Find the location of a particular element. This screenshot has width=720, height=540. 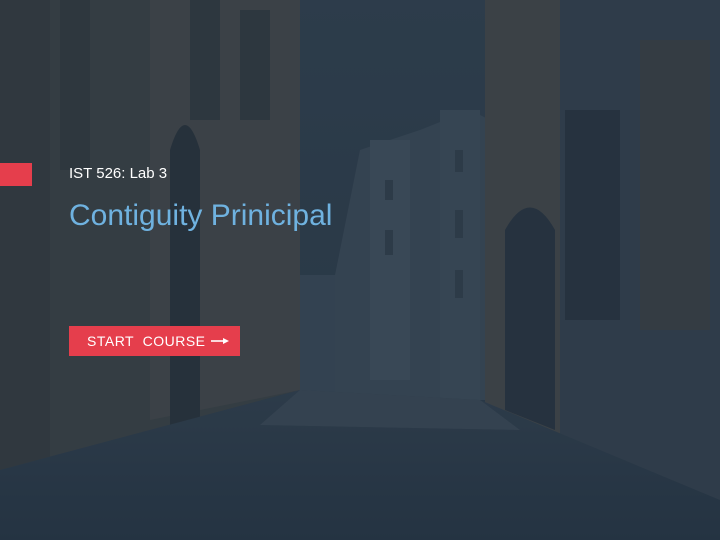

start-course-button: START COURSE is located at coordinates (154, 341).